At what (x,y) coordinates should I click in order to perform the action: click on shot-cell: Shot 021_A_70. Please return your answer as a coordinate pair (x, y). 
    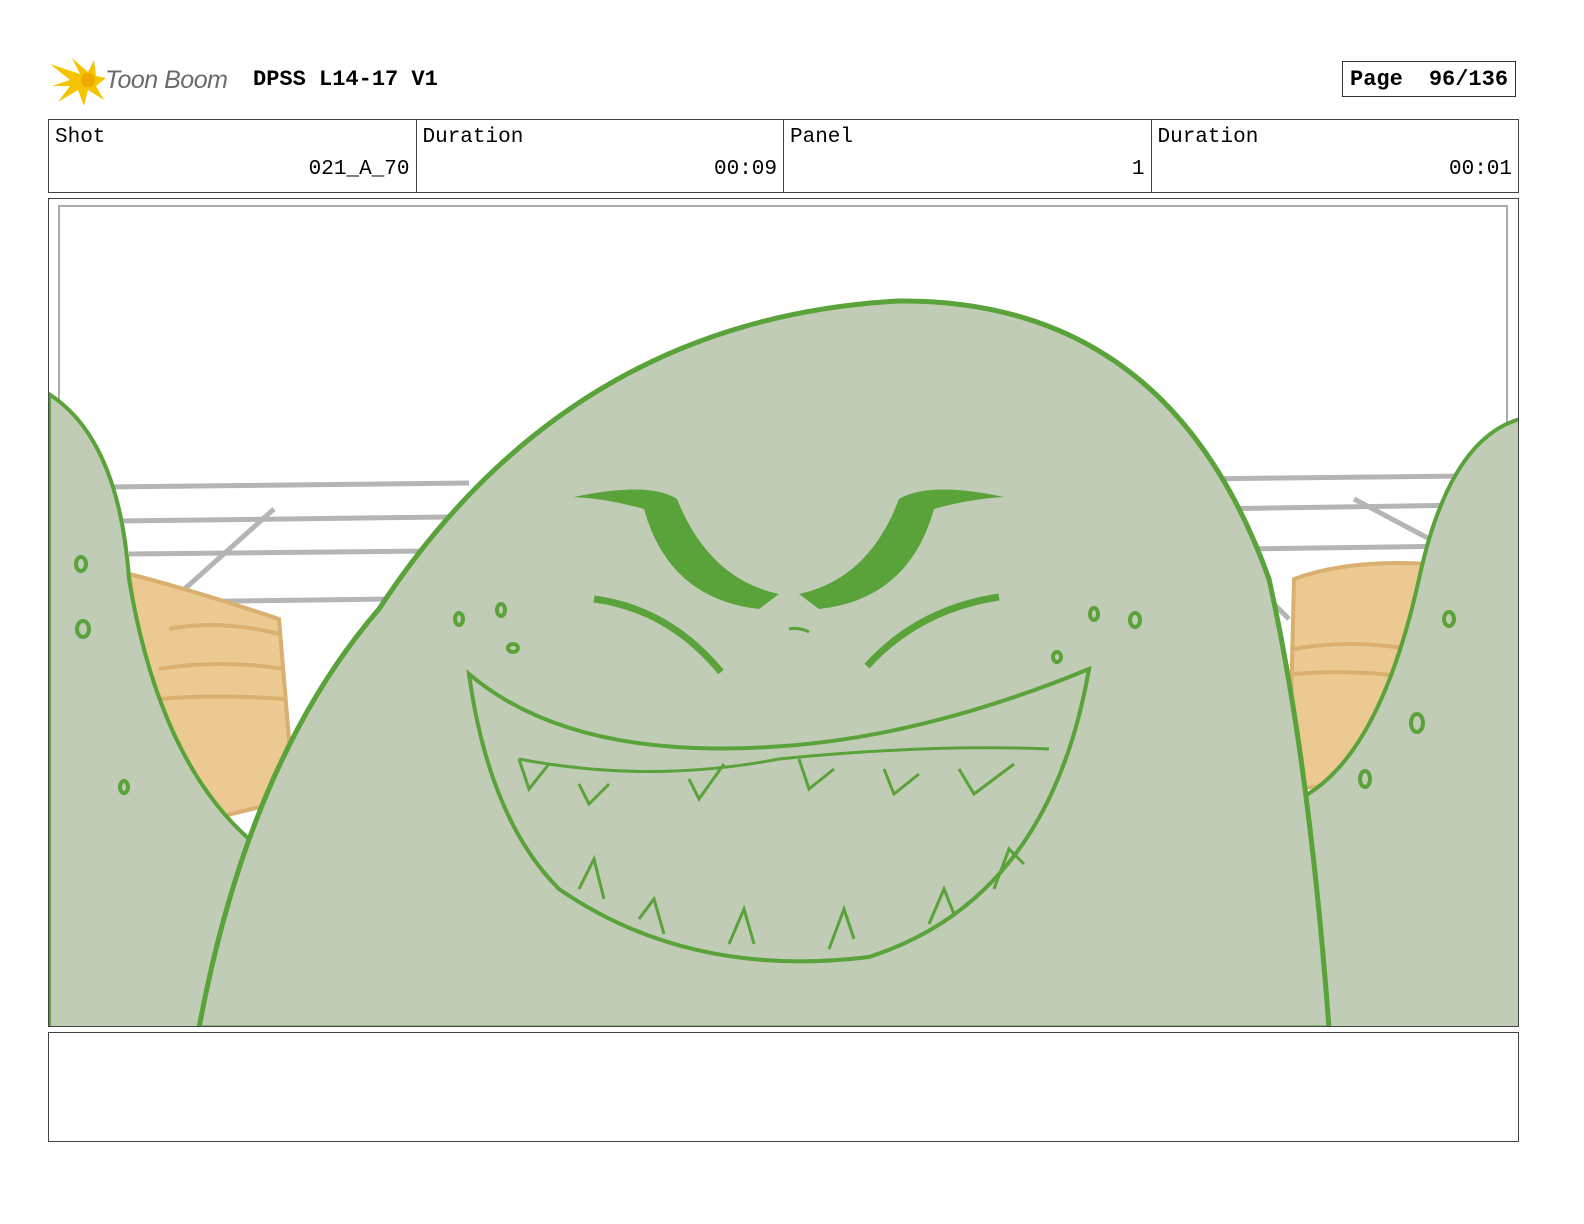
    Looking at the image, I should click on (233, 156).